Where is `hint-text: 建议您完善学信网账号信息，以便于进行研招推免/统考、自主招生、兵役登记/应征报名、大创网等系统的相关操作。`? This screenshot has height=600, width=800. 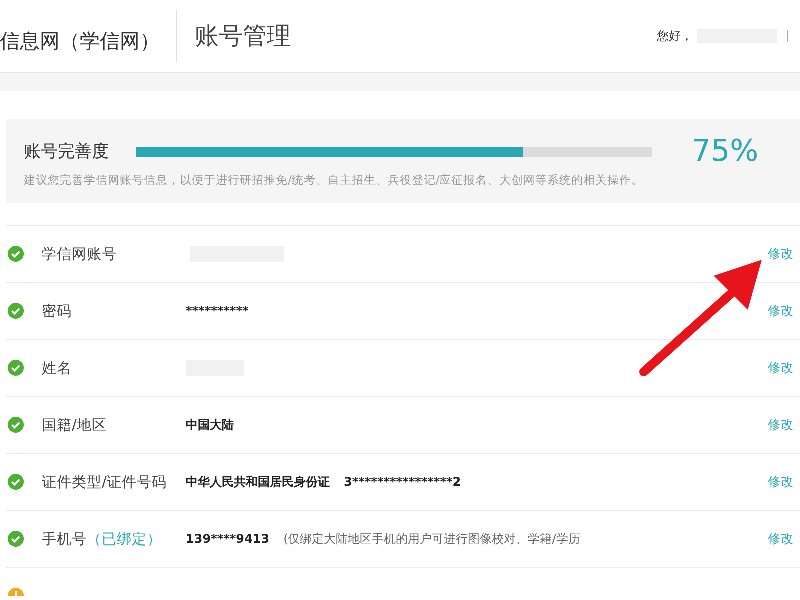
hint-text: 建议您完善学信网账号信息，以便于进行研招推免/统考、自主招生、兵役登记/应征报名、大创网等系统的相关操作。 is located at coordinates (334, 180).